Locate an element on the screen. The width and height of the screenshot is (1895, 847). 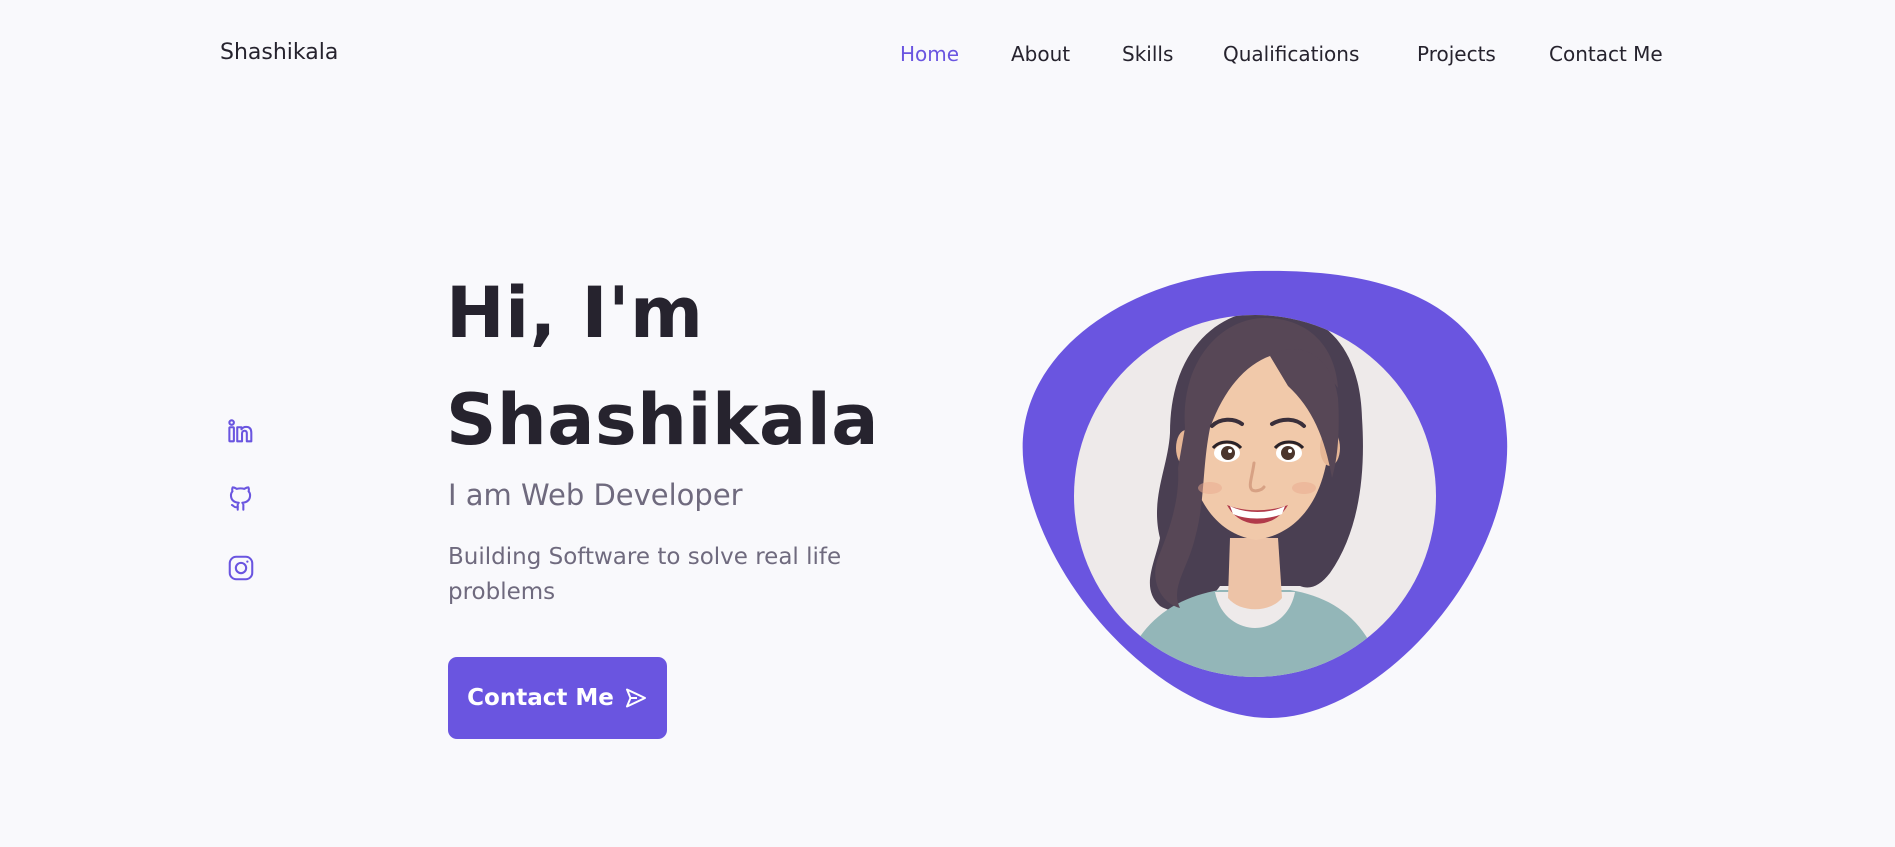
linkedin-icon is located at coordinates (241, 431).